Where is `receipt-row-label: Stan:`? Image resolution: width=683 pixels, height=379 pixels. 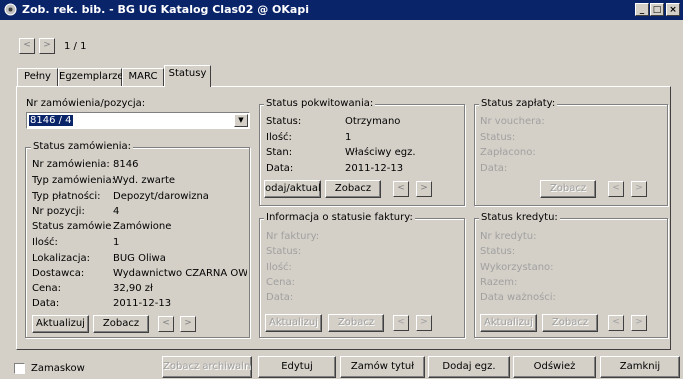
receipt-row-label: Stan: is located at coordinates (279, 152).